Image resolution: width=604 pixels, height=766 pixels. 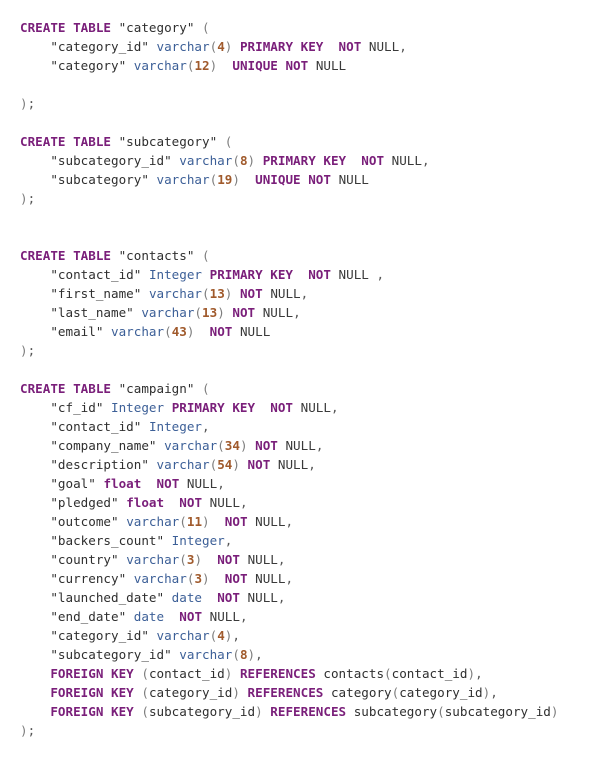 What do you see at coordinates (99, 635) in the screenshot?
I see `sql-identifier: "category_id"` at bounding box center [99, 635].